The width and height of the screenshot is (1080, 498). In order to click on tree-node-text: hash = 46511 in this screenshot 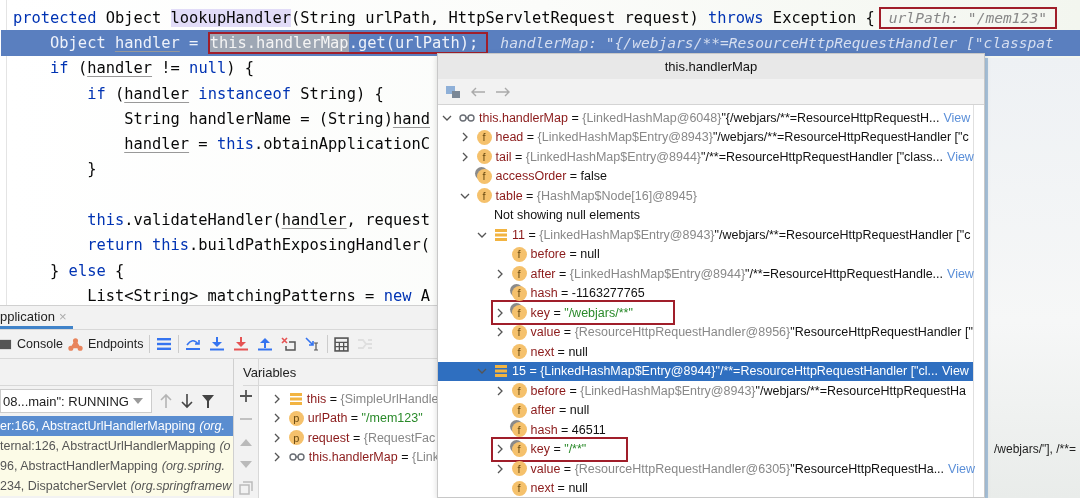, I will do `click(568, 429)`.